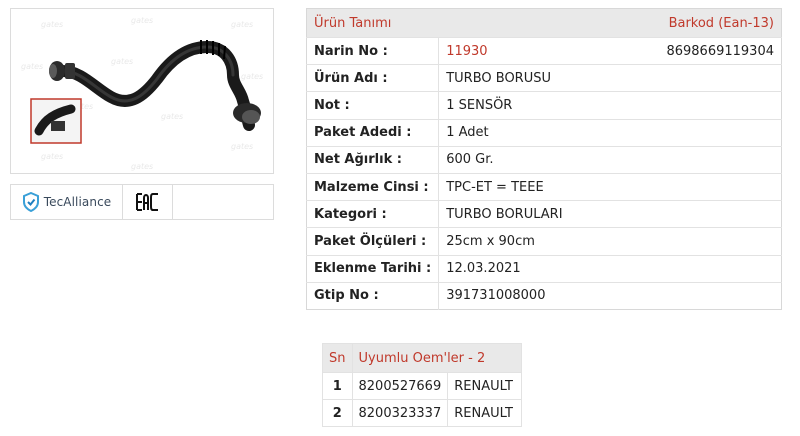 The image size is (800, 436). What do you see at coordinates (373, 105) in the screenshot?
I see `info-label: Not :` at bounding box center [373, 105].